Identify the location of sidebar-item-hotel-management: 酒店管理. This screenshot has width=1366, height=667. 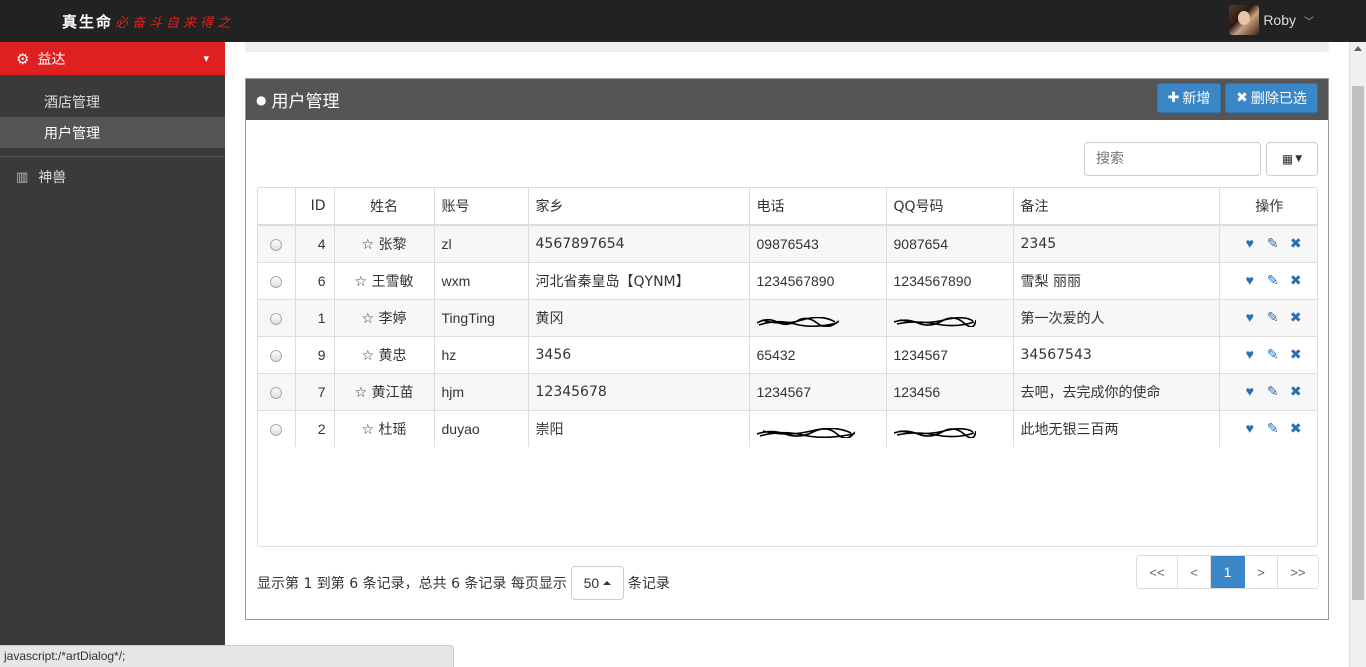
(112, 101).